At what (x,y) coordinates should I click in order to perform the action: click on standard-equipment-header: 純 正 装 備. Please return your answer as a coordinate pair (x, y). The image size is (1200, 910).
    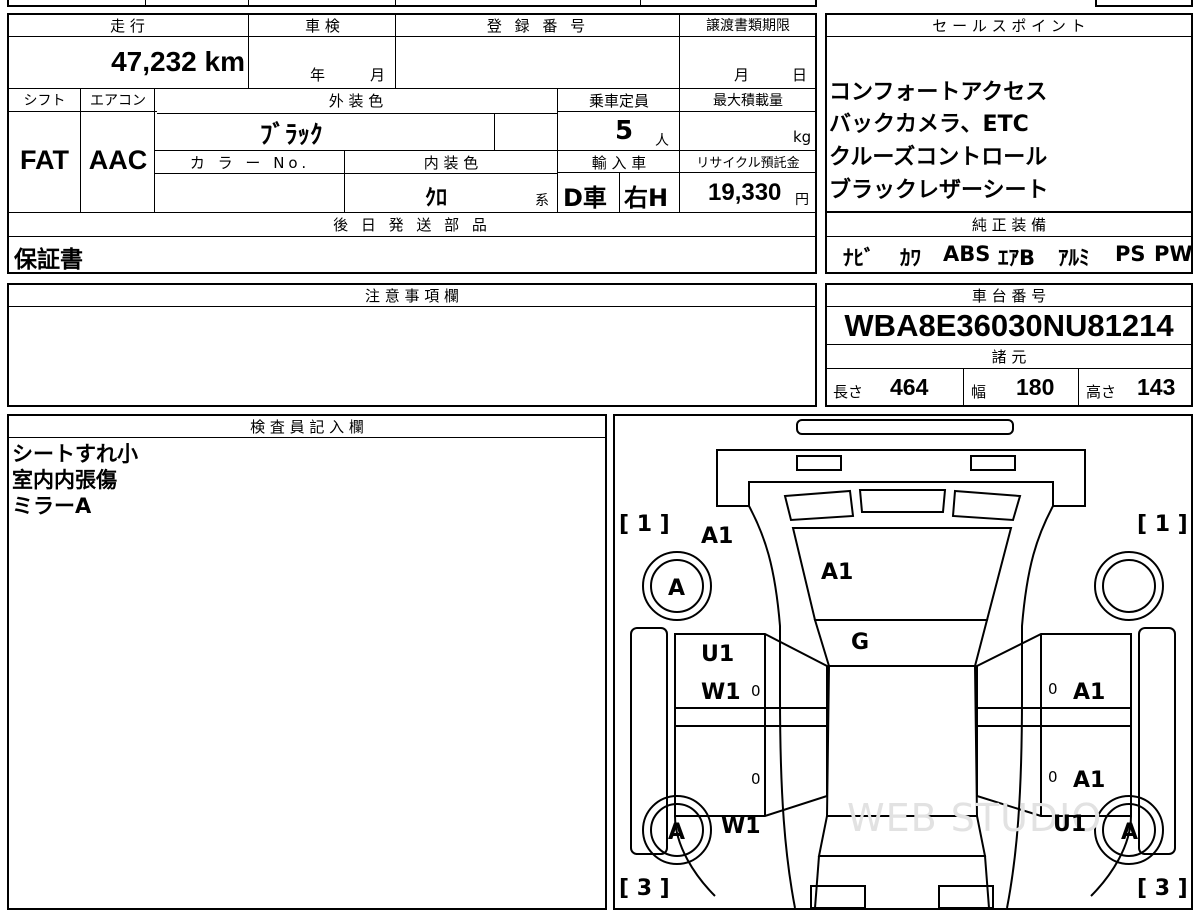
    Looking at the image, I should click on (1009, 225).